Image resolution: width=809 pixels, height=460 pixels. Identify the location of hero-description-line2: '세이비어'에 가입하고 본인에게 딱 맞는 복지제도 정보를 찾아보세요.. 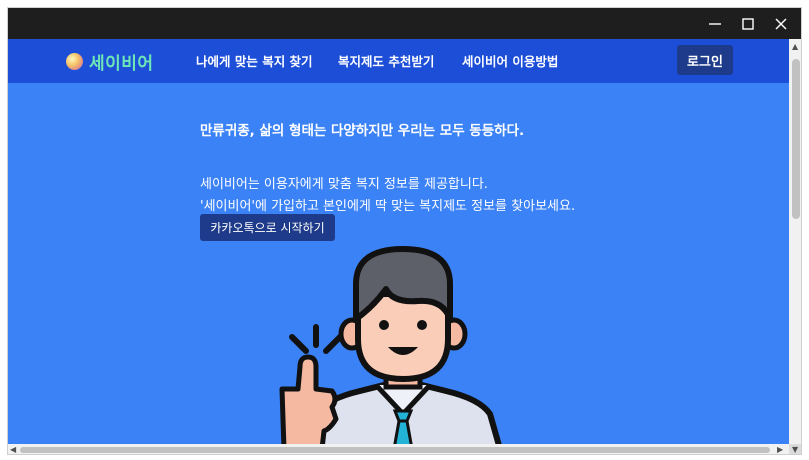
(388, 206).